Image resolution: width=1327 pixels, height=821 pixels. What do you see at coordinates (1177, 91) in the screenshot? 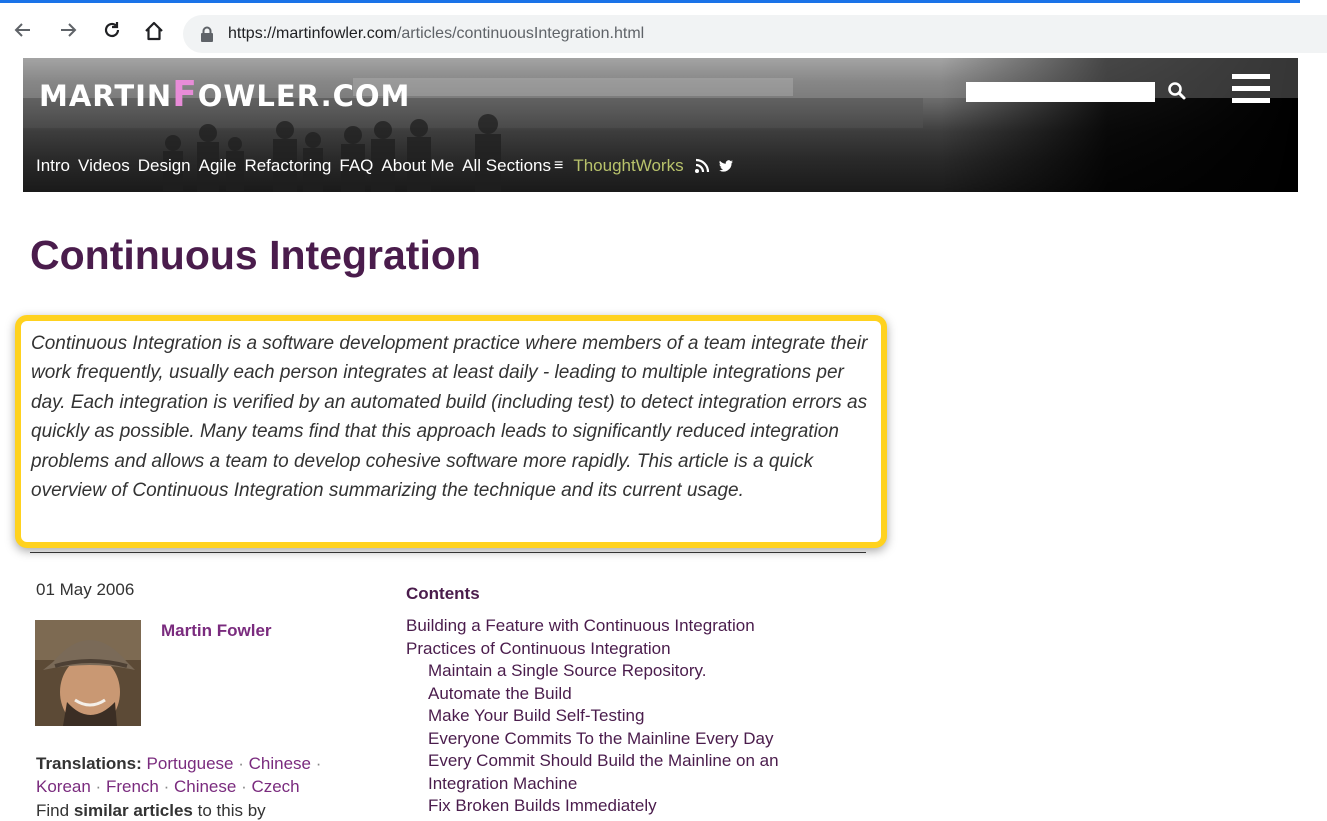
I see `search-icon` at bounding box center [1177, 91].